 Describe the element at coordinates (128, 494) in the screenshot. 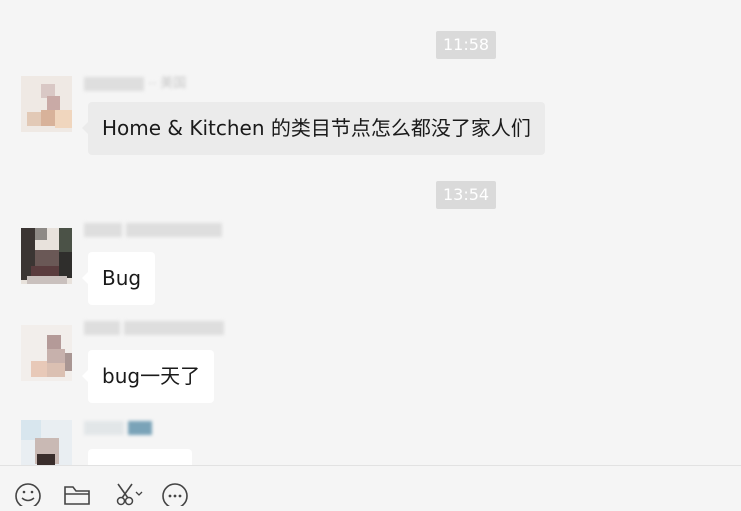

I see `scissors-icon` at that location.